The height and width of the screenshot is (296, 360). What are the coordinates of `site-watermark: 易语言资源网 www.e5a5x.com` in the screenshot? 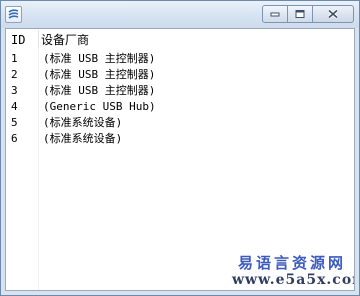 It's located at (293, 271).